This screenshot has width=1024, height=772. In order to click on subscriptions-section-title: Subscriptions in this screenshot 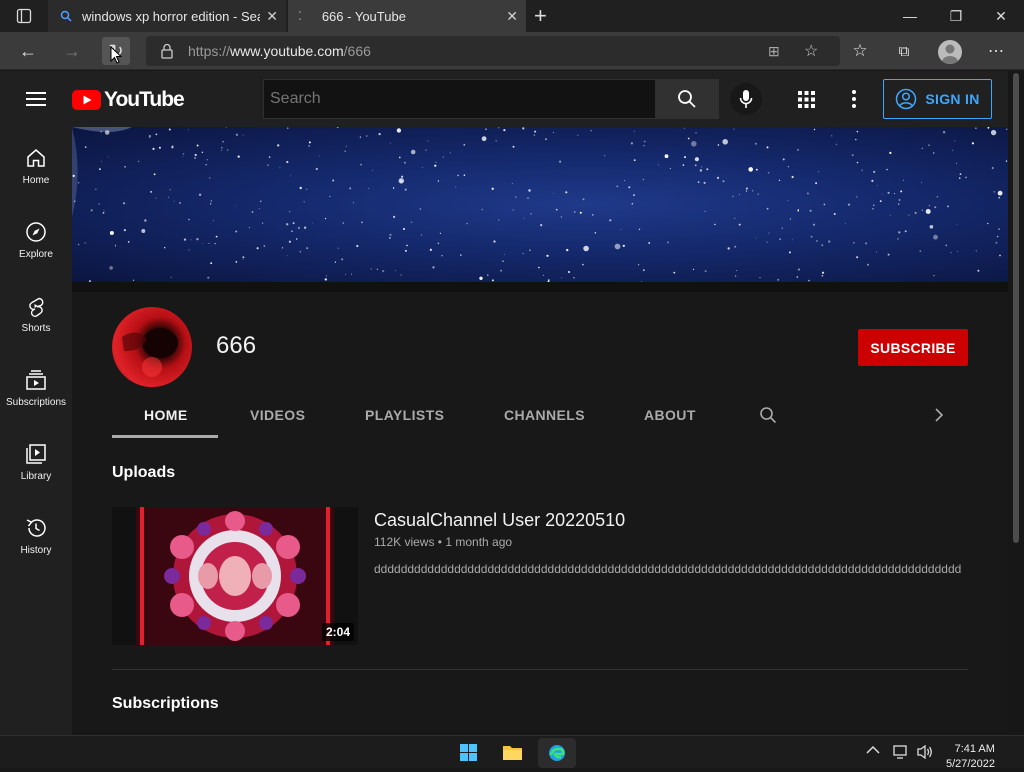, I will do `click(165, 703)`.